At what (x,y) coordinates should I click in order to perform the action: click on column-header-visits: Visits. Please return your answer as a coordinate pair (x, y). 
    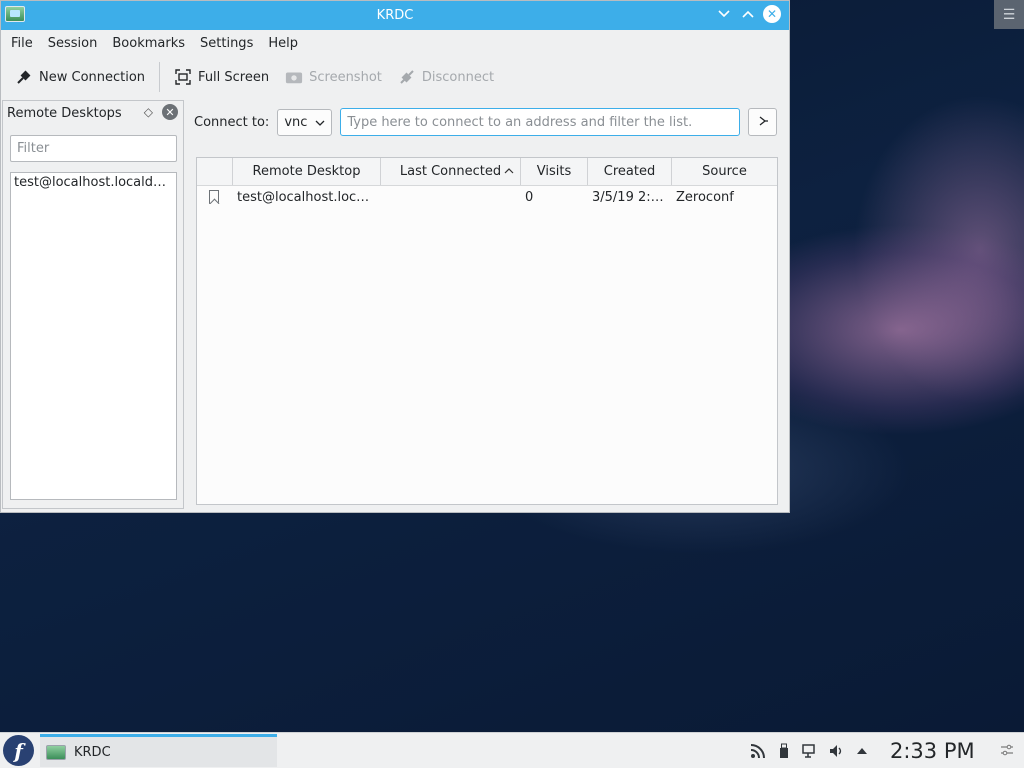
    Looking at the image, I should click on (554, 171).